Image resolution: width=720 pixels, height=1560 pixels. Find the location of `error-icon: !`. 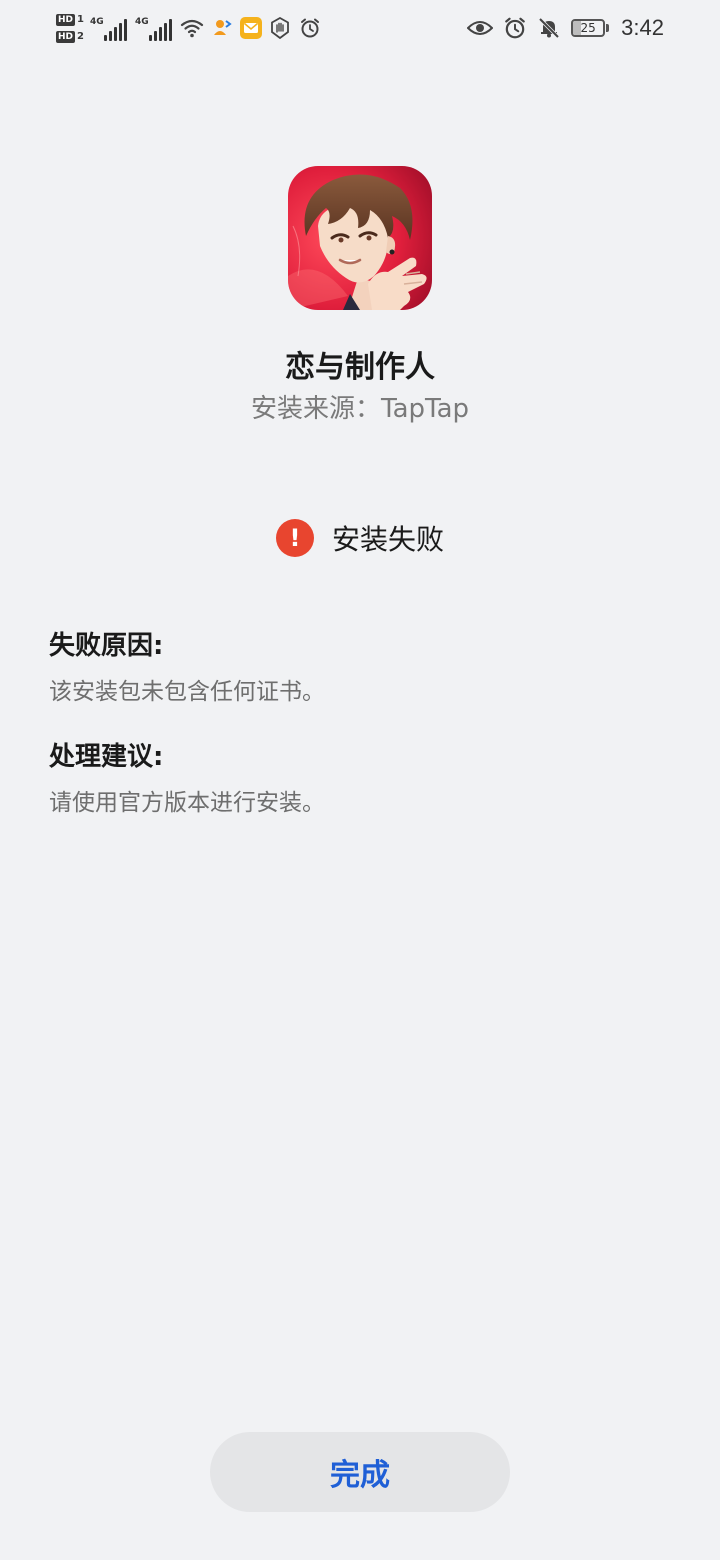

error-icon: ! is located at coordinates (294, 538).